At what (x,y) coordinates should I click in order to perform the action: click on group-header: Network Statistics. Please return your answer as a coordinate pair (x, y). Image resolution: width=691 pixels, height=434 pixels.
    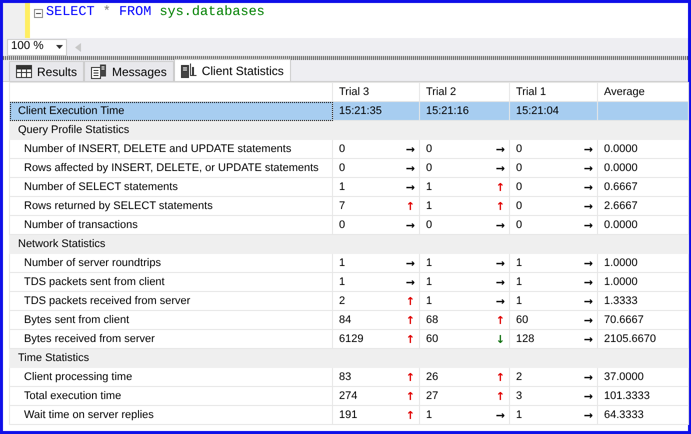
    Looking at the image, I should click on (349, 244).